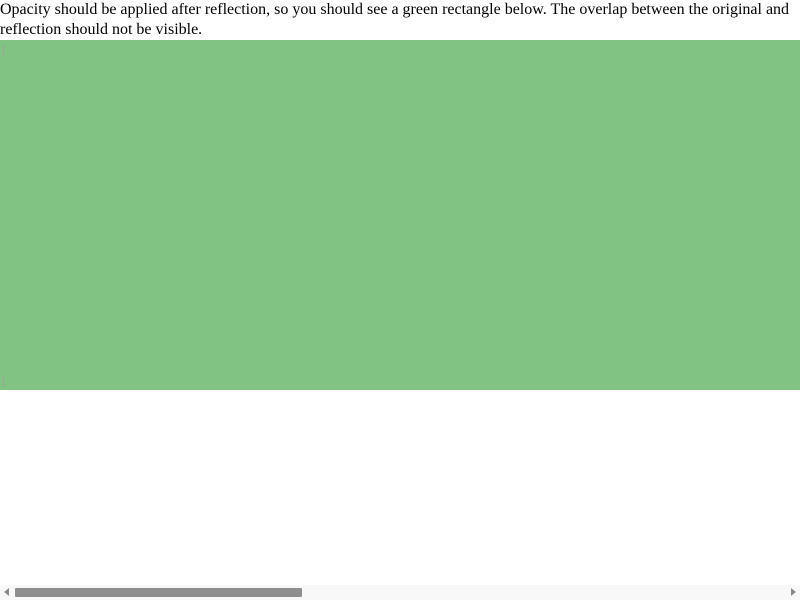 The image size is (800, 600). I want to click on reflection-glyph-bottom: ], so click(3, 380).